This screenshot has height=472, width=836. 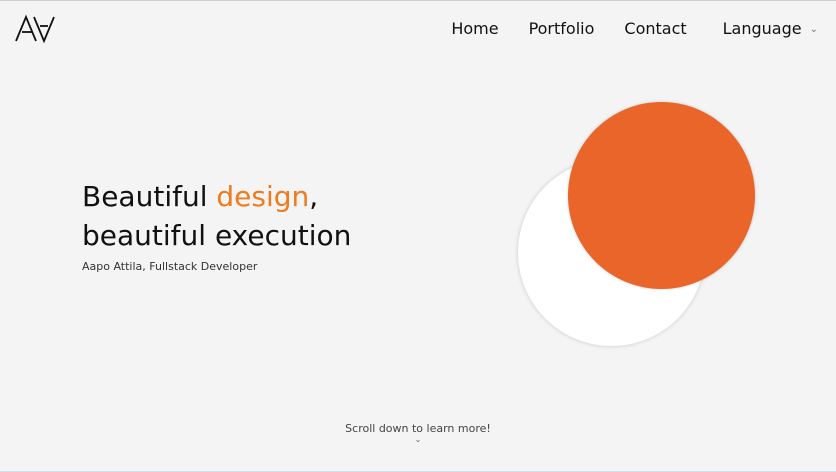 I want to click on top-divider, so click(x=418, y=0).